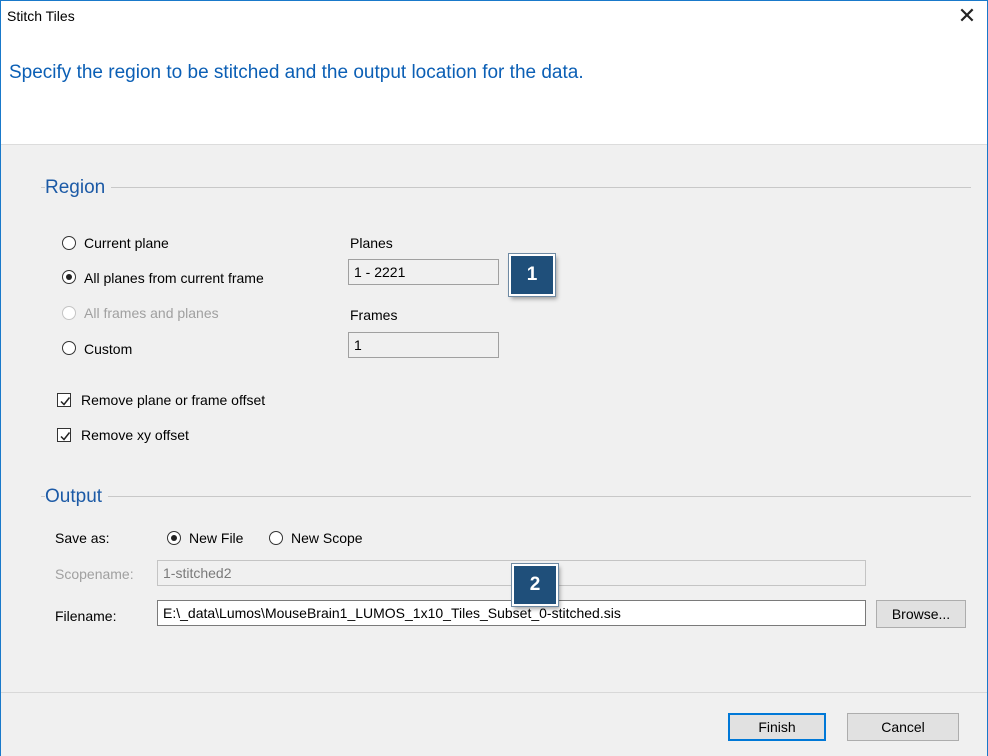 This screenshot has width=988, height=756. I want to click on frames-field: 1, so click(423, 345).